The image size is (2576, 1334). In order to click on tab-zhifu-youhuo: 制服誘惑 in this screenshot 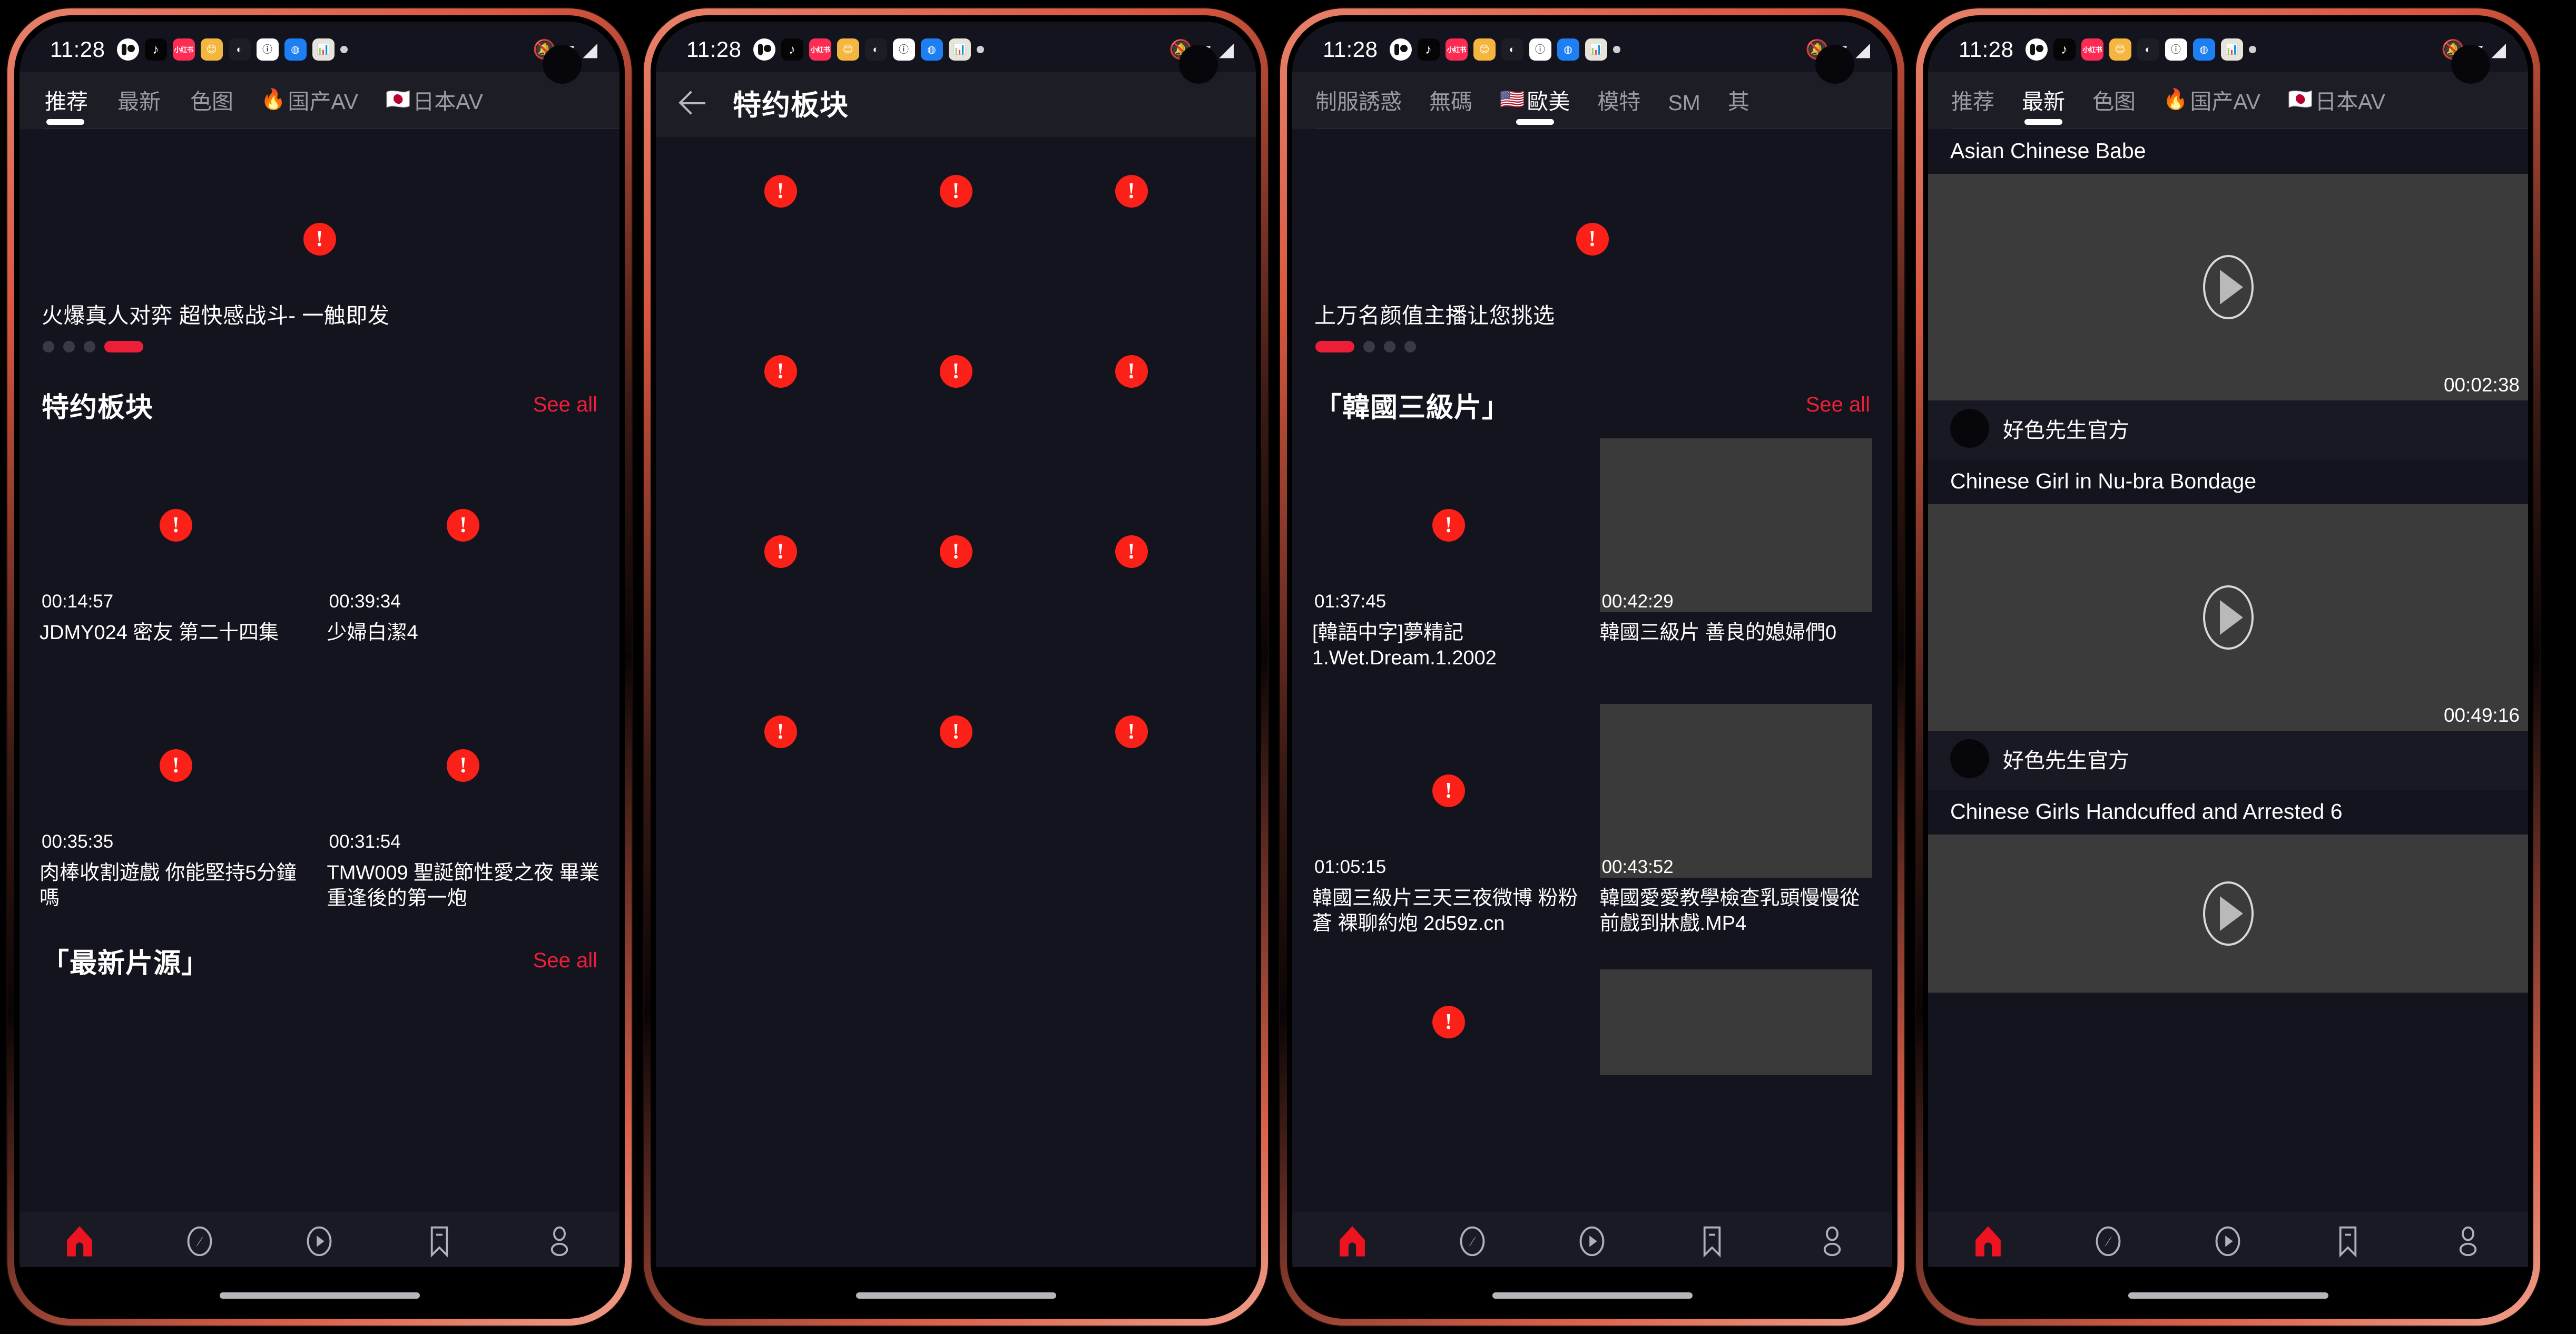, I will do `click(1359, 106)`.